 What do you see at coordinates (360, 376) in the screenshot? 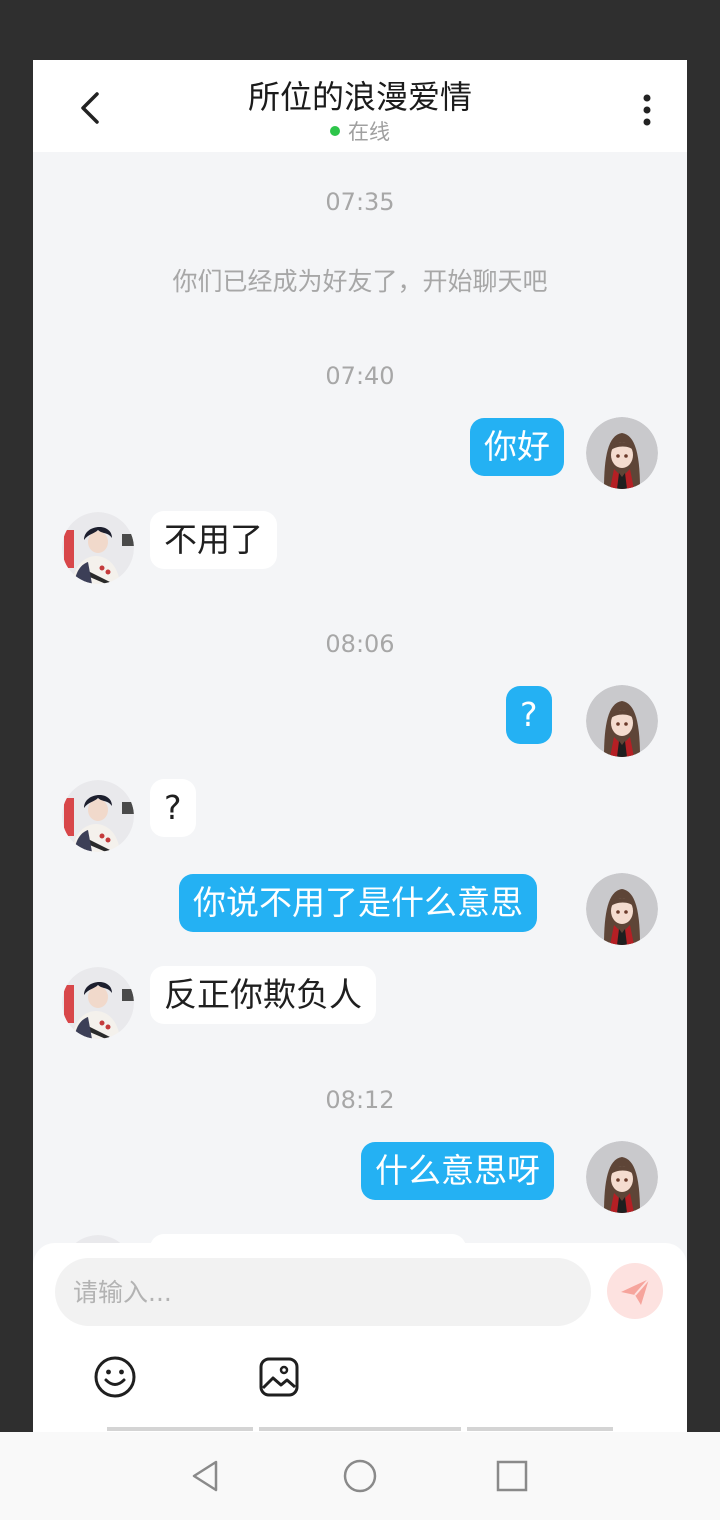
I see `timestamp: 07:40` at bounding box center [360, 376].